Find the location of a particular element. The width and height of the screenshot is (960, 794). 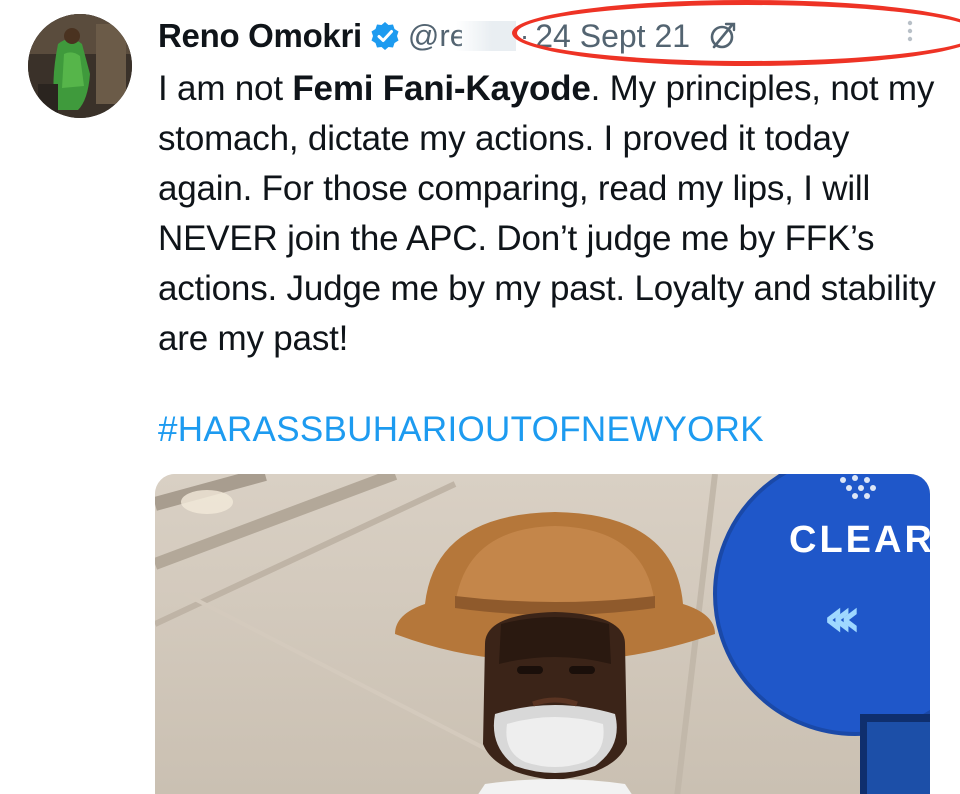

sign-clear-text: CLEAR is located at coordinates (859, 540).